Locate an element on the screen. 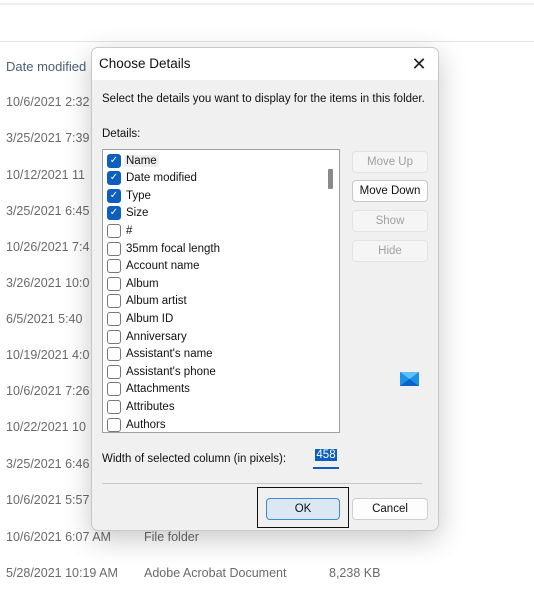 The height and width of the screenshot is (600, 534). detail-item-label: Name is located at coordinates (141, 160).